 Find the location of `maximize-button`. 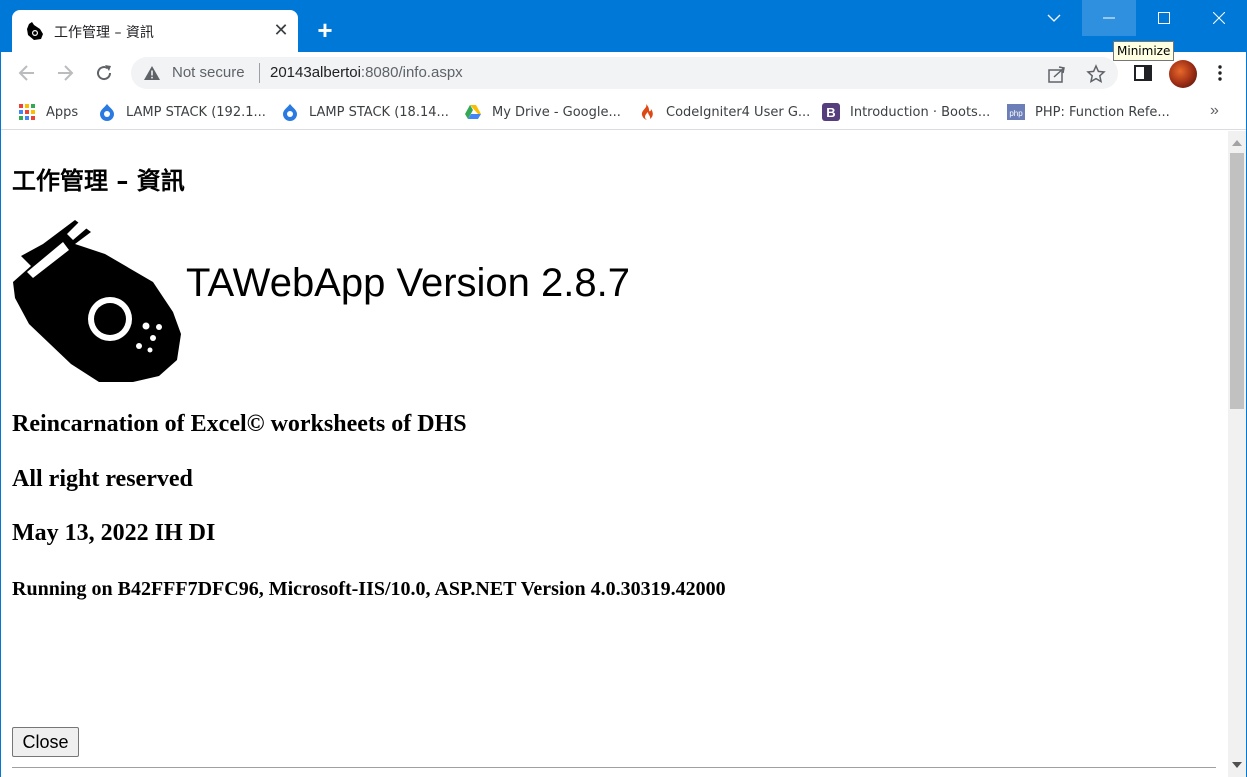

maximize-button is located at coordinates (1164, 18).